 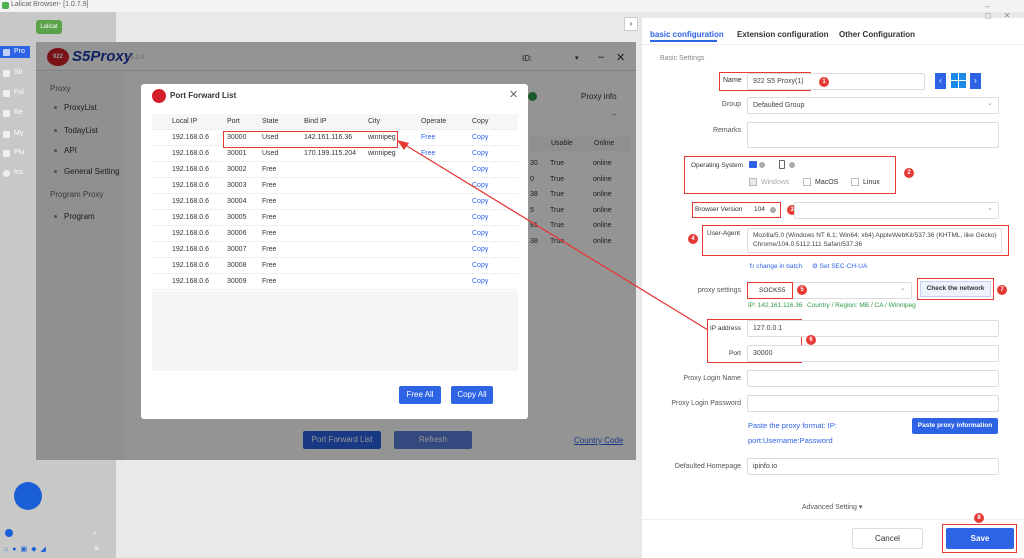 I want to click on annotation-arrow, so click(x=553, y=235).